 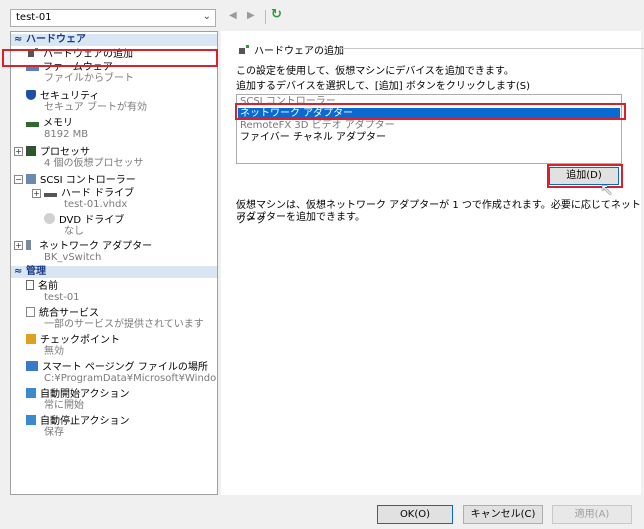 What do you see at coordinates (89, 251) in the screenshot?
I see `tree-item-network-adapter: ネットワーク アダプター BK_vSwitch` at bounding box center [89, 251].